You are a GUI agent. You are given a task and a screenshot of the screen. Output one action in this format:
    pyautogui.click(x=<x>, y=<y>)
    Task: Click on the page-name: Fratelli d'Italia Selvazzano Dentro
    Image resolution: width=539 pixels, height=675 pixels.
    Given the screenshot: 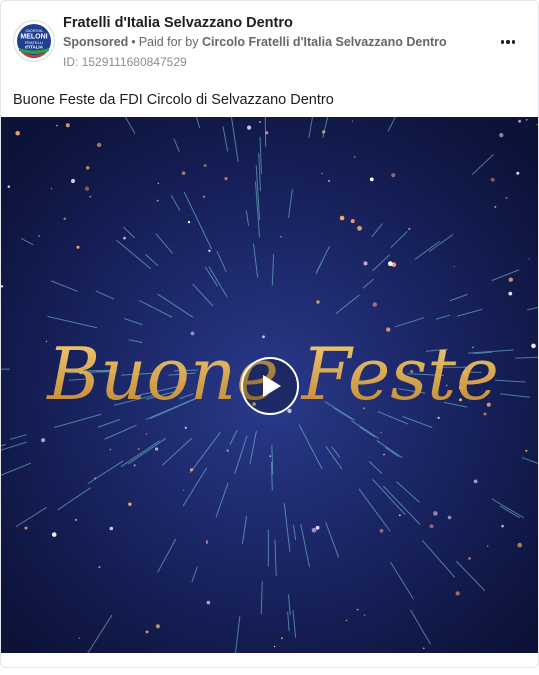 What is the action you would take?
    pyautogui.click(x=178, y=23)
    